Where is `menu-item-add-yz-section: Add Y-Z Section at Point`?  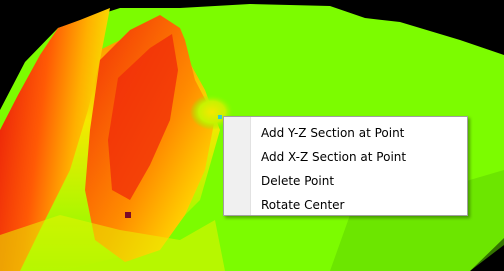 menu-item-add-yz-section: Add Y-Z Section at Point is located at coordinates (345, 133).